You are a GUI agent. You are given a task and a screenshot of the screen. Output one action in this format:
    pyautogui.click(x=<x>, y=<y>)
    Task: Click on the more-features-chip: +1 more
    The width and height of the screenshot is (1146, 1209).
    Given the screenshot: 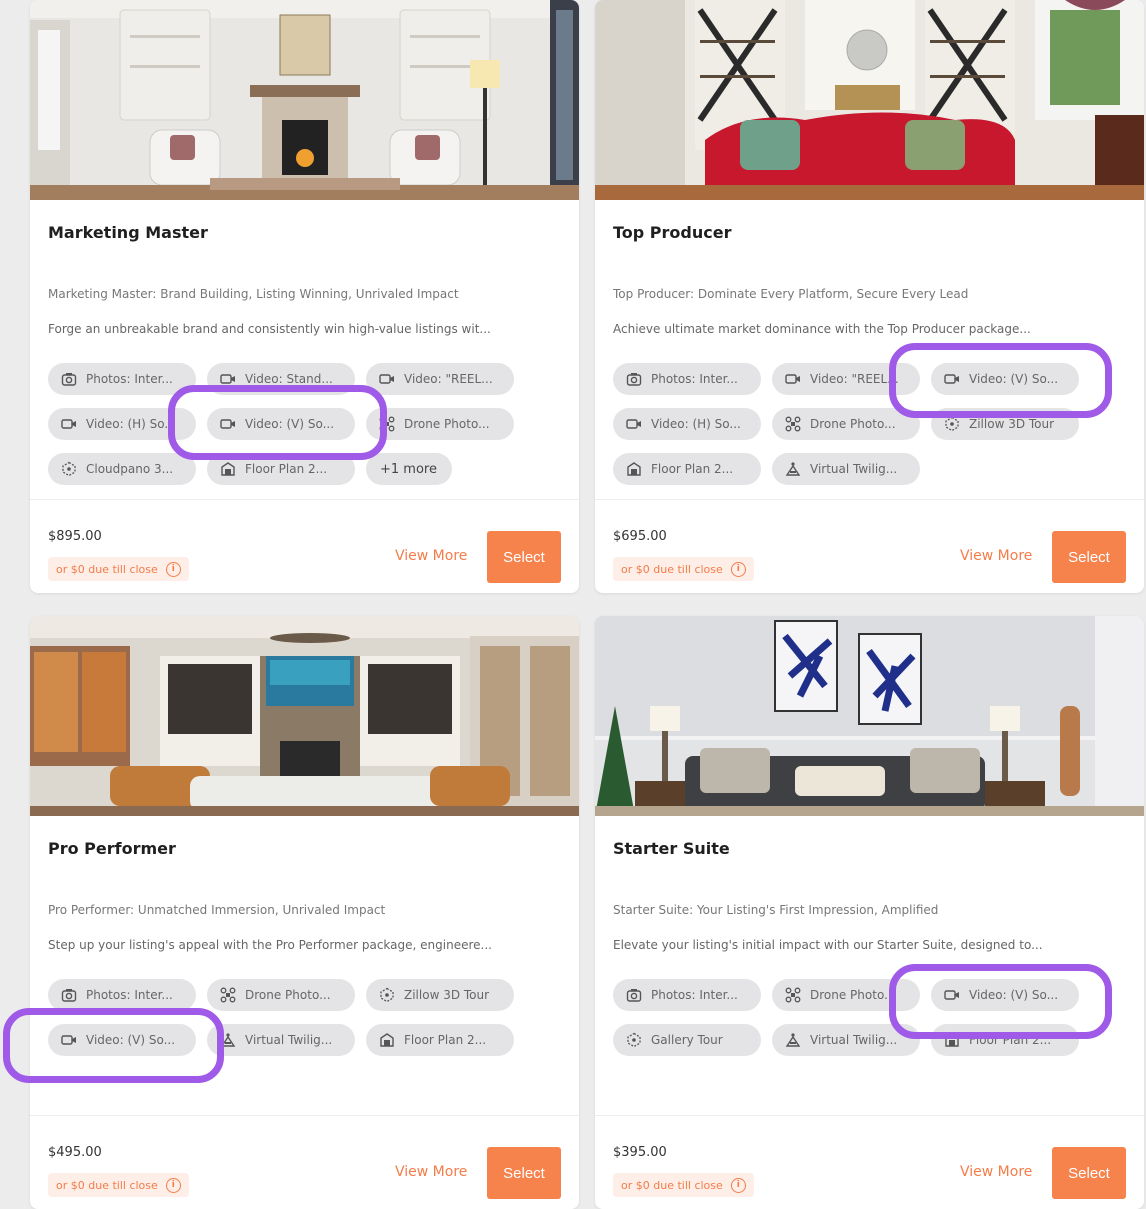 What is the action you would take?
    pyautogui.click(x=409, y=469)
    